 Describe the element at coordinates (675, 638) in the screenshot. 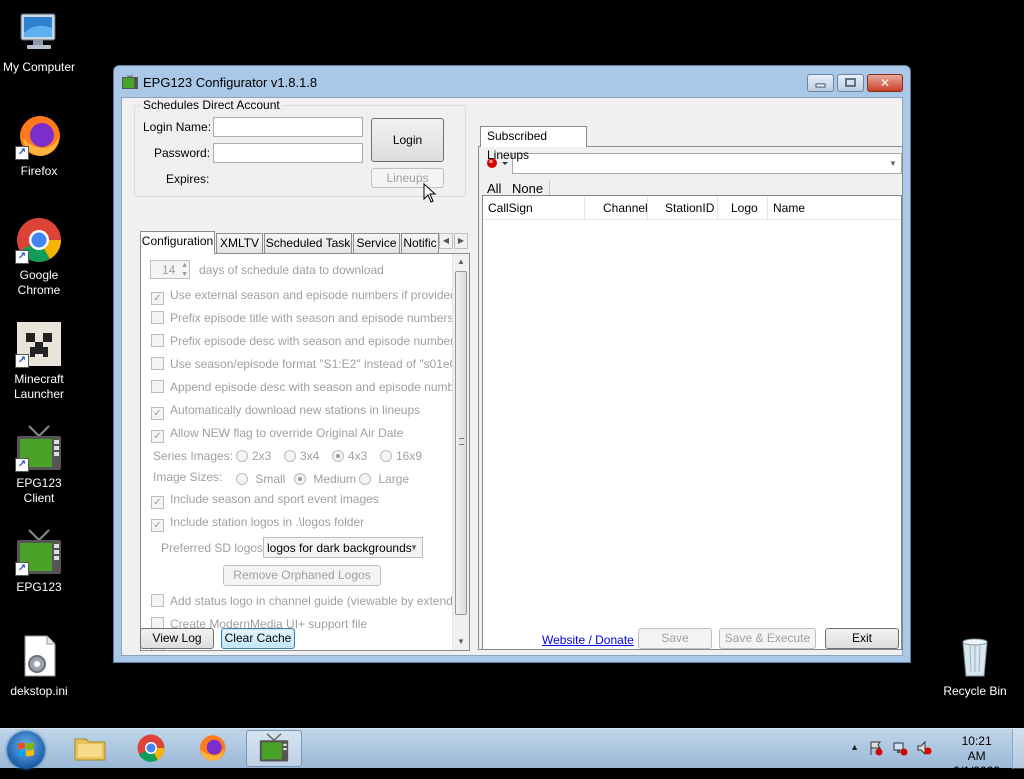

I see `save-button: Save` at that location.